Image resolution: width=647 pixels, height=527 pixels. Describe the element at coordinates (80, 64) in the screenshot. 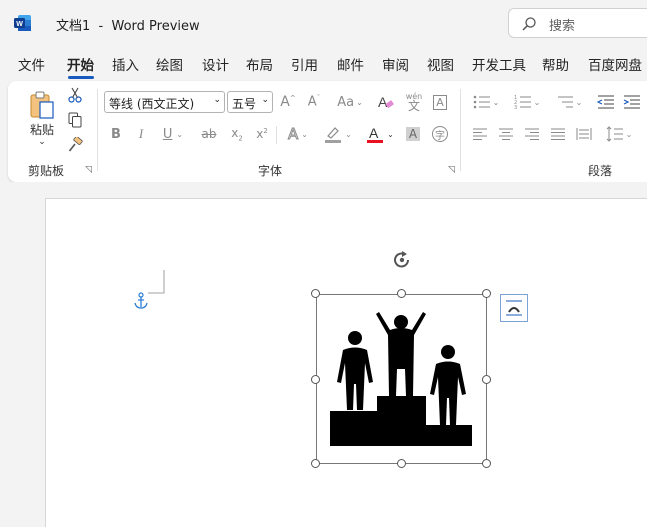

I see `tab-home: 开始` at that location.